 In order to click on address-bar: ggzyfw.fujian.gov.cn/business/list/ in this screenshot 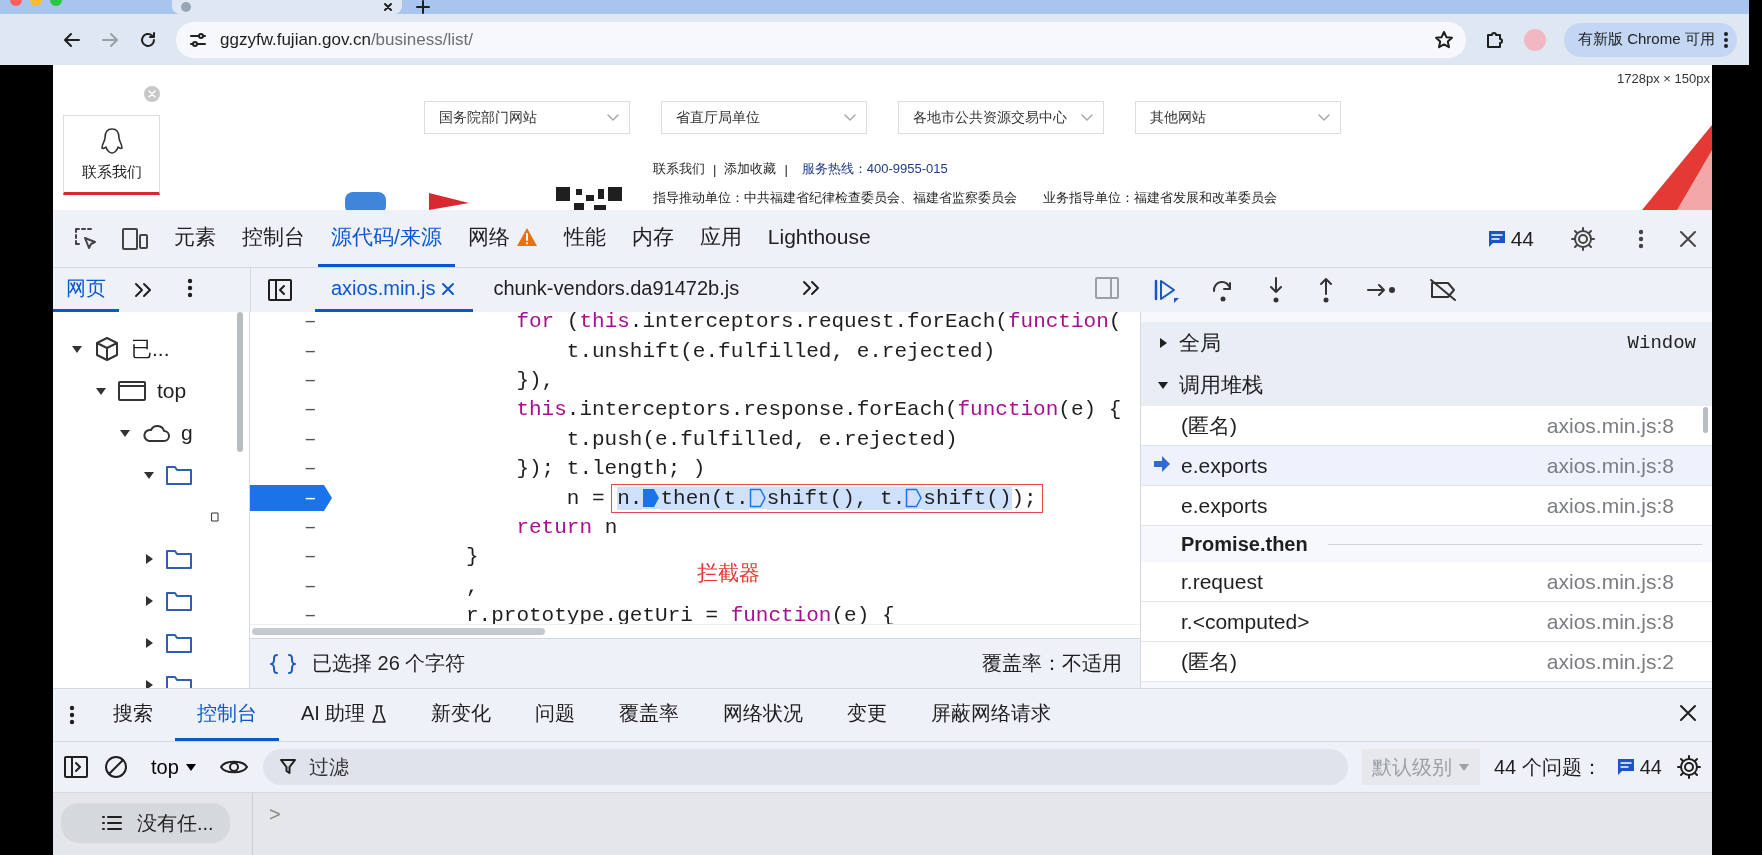, I will do `click(821, 39)`.